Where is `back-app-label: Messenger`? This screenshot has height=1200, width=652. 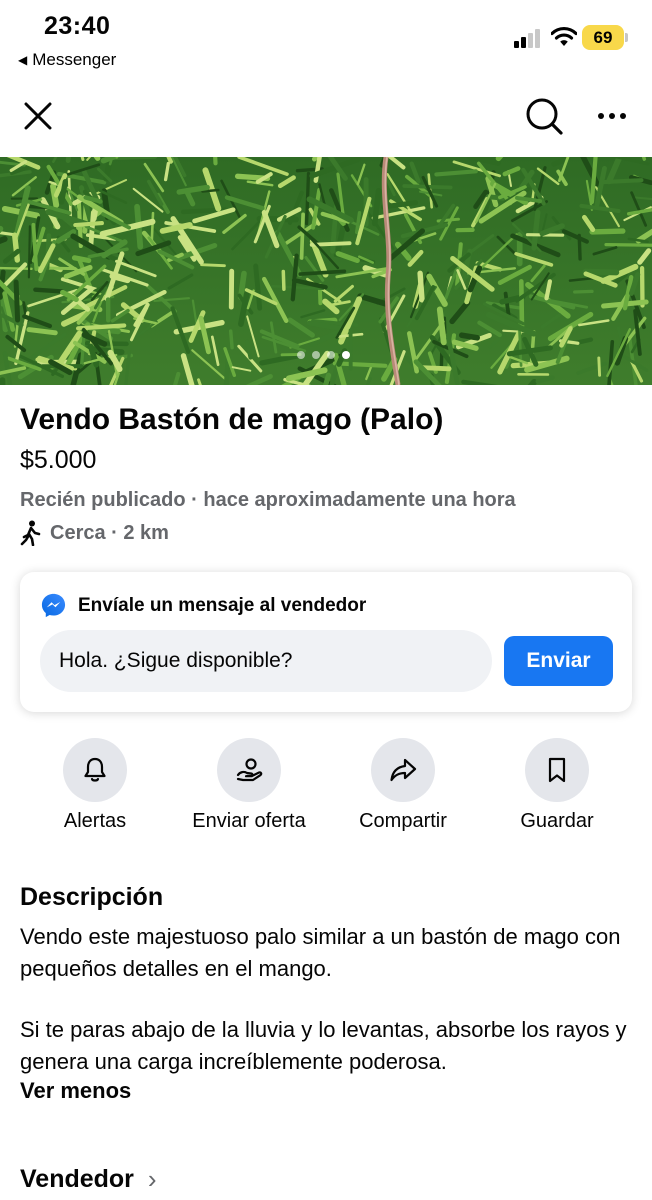
back-app-label: Messenger is located at coordinates (74, 59).